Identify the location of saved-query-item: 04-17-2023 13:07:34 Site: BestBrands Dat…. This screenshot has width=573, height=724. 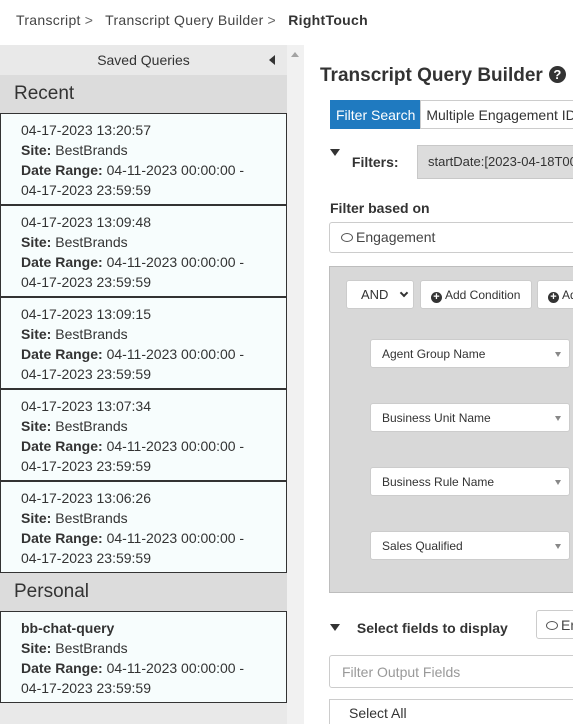
(143, 435).